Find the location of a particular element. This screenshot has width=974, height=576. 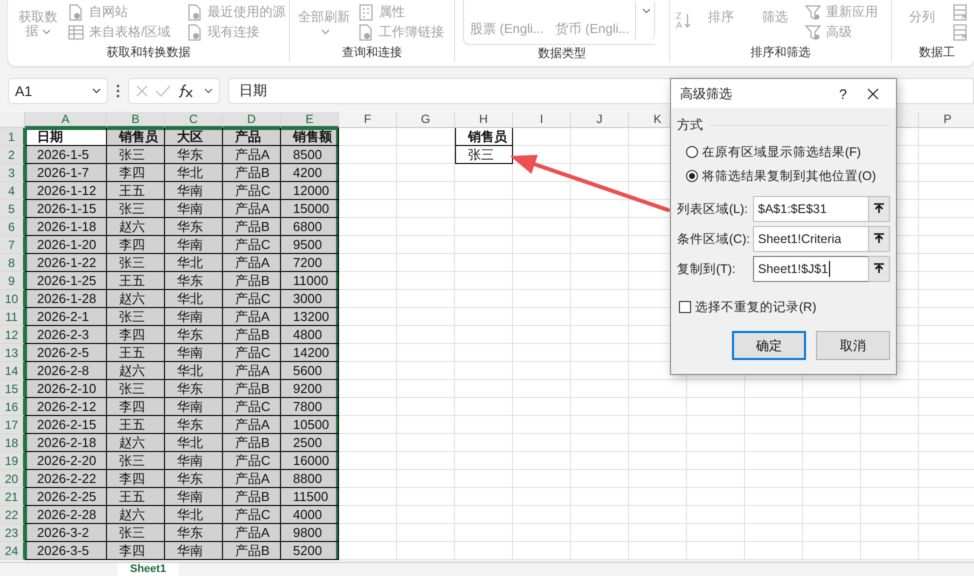

table-cell: 大区 is located at coordinates (194, 137).